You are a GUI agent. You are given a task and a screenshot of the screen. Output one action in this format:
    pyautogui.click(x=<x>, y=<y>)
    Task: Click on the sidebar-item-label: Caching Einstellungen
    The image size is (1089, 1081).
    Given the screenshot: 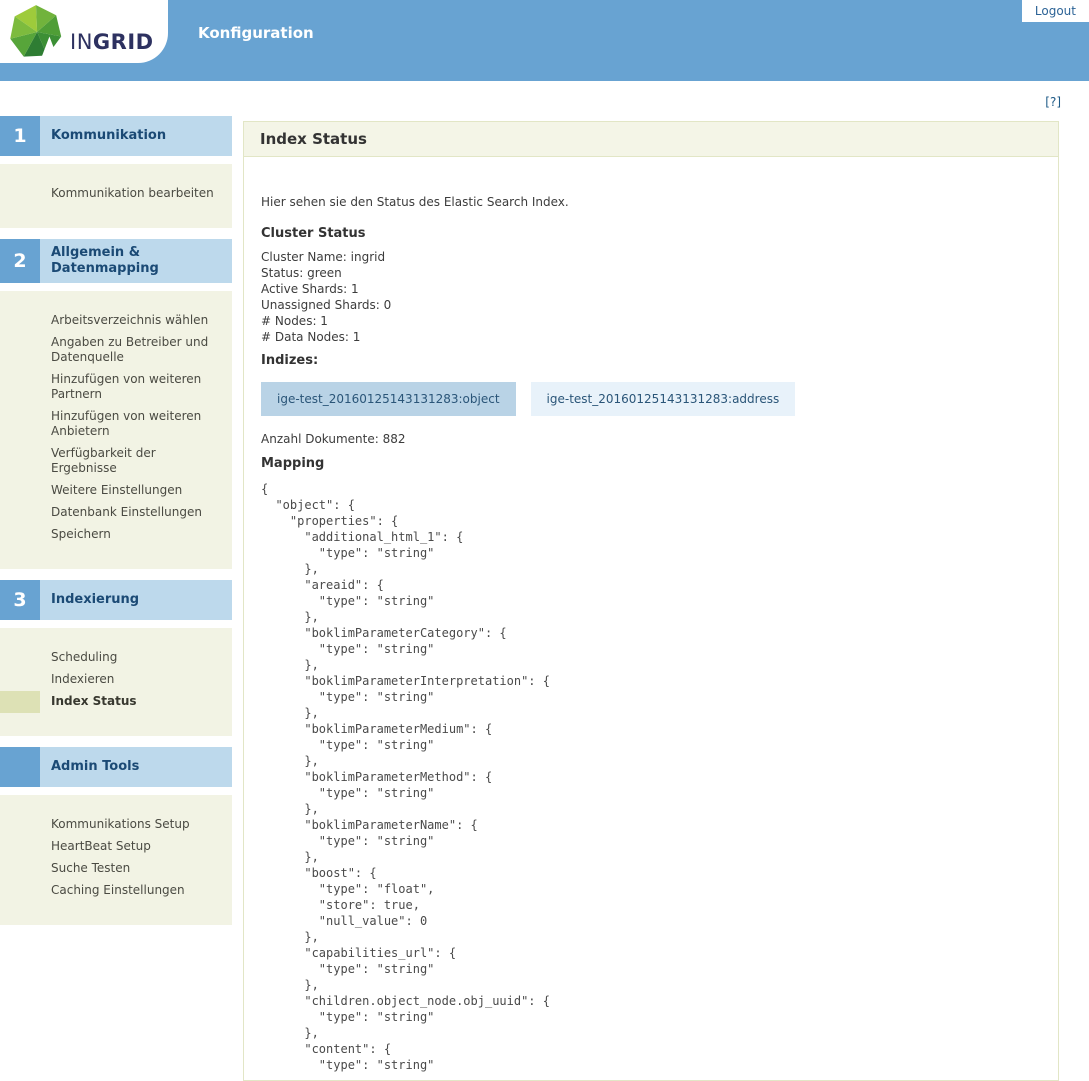 What is the action you would take?
    pyautogui.click(x=118, y=890)
    